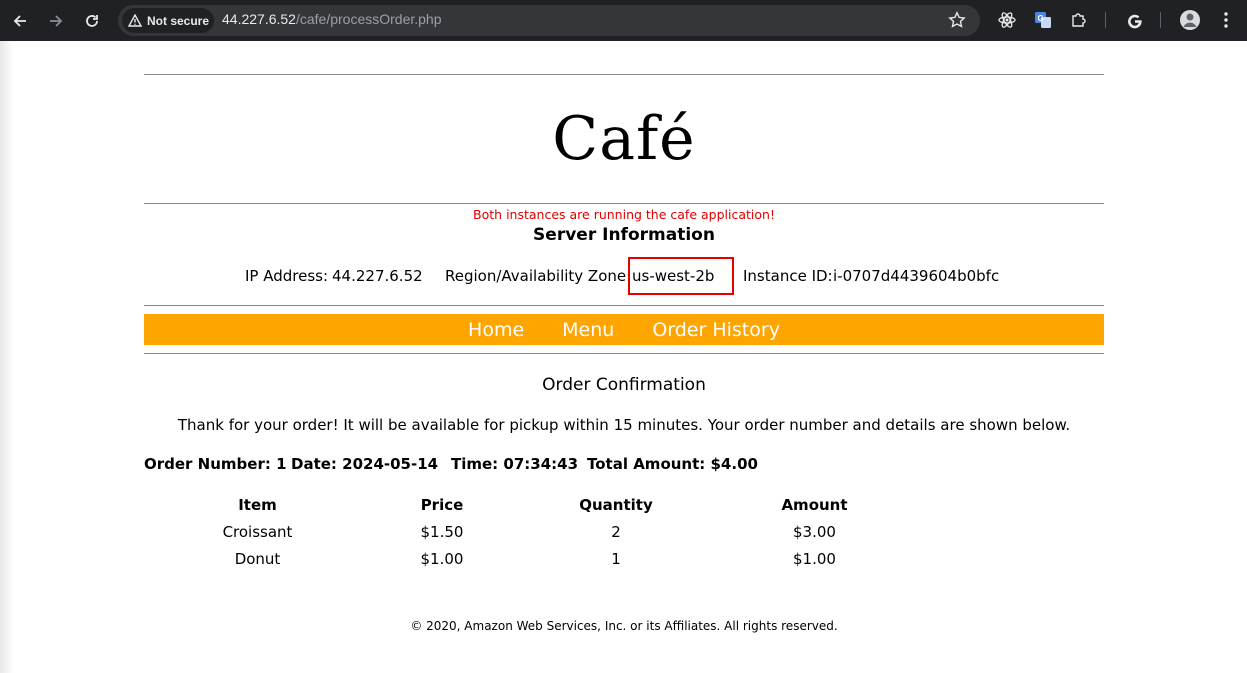 Image resolution: width=1247 pixels, height=673 pixels. I want to click on nav-bar: Home Menu Order History, so click(624, 329).